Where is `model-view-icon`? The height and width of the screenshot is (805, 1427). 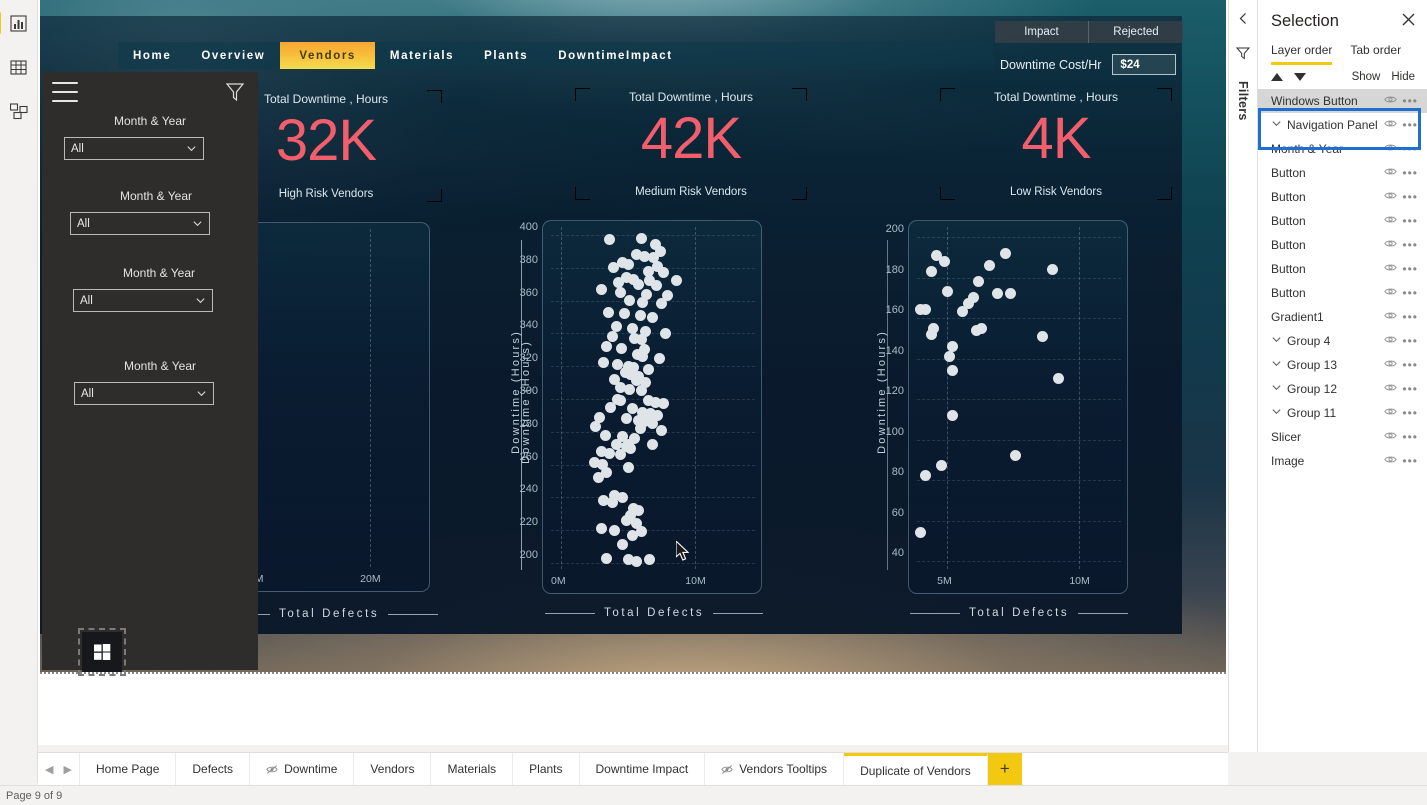 model-view-icon is located at coordinates (19, 111).